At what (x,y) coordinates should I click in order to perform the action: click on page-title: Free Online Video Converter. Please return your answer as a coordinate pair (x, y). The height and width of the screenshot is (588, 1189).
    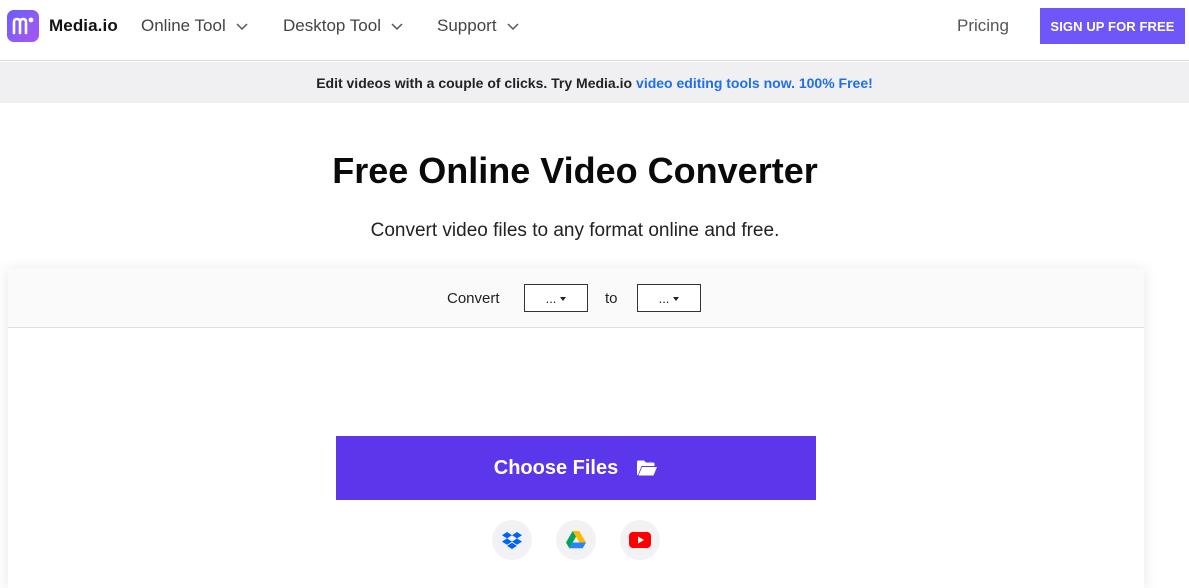
    Looking at the image, I should click on (575, 170).